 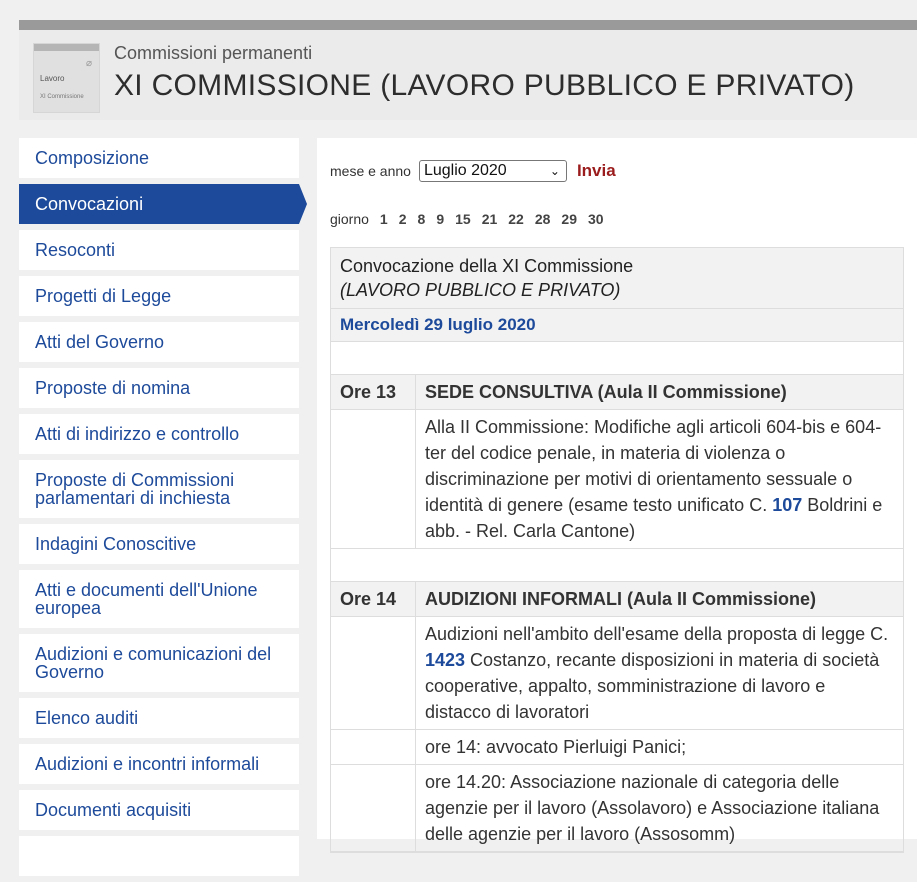 I want to click on paperclip-icon: ⌀, so click(x=89, y=63).